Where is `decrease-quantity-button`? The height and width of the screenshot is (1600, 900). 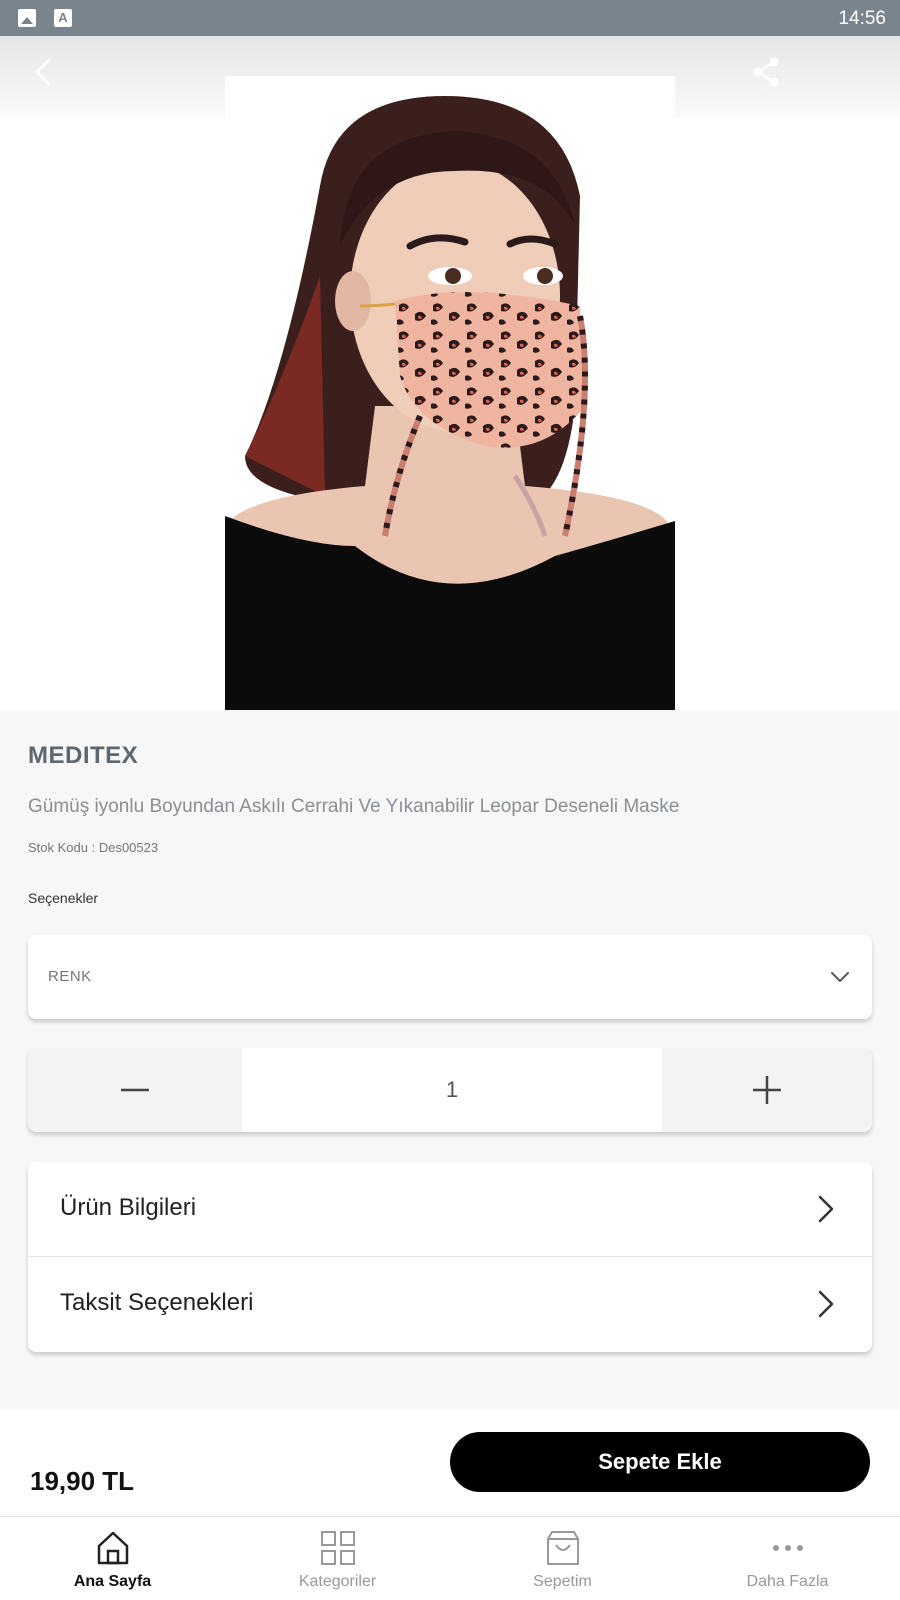 decrease-quantity-button is located at coordinates (135, 1090).